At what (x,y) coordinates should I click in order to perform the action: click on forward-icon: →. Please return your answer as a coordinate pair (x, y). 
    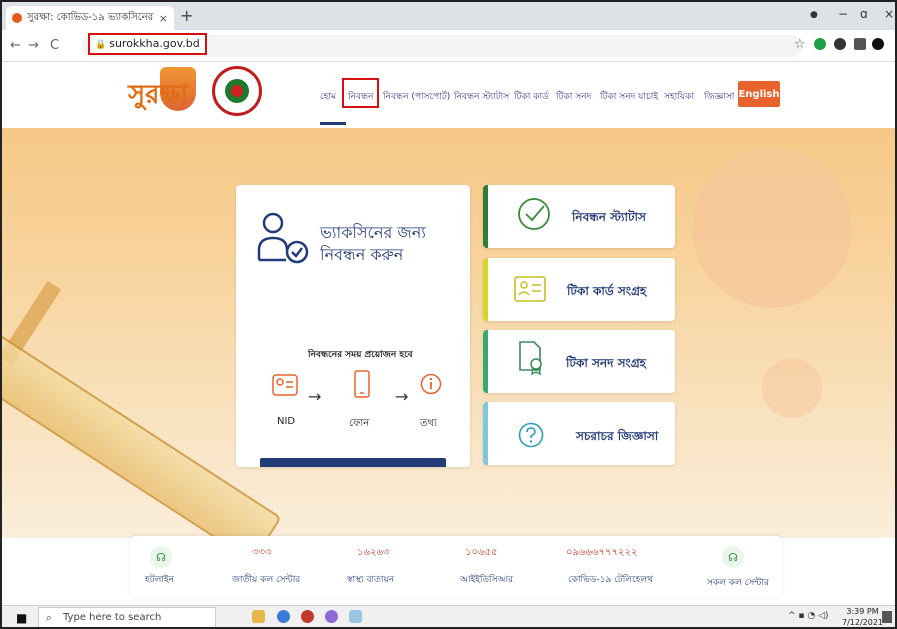
    Looking at the image, I should click on (33, 45).